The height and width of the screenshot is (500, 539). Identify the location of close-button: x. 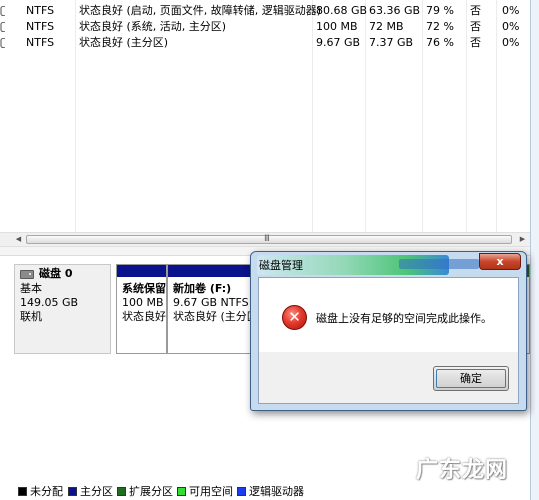
(500, 261).